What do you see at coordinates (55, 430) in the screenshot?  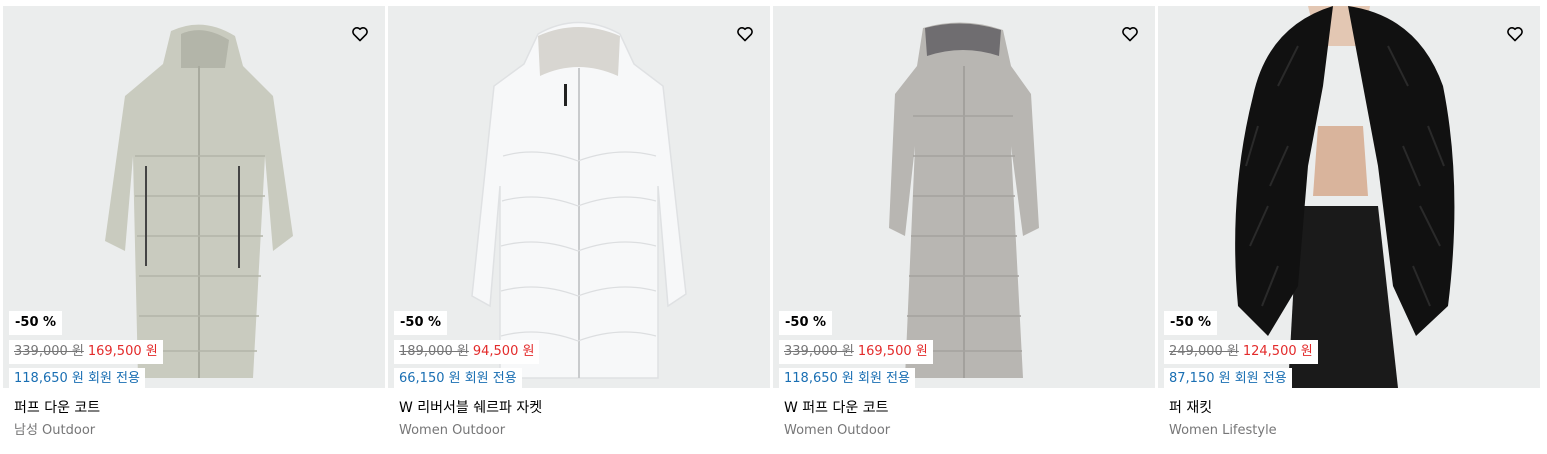 I see `product-category: 남성 Outdoor` at bounding box center [55, 430].